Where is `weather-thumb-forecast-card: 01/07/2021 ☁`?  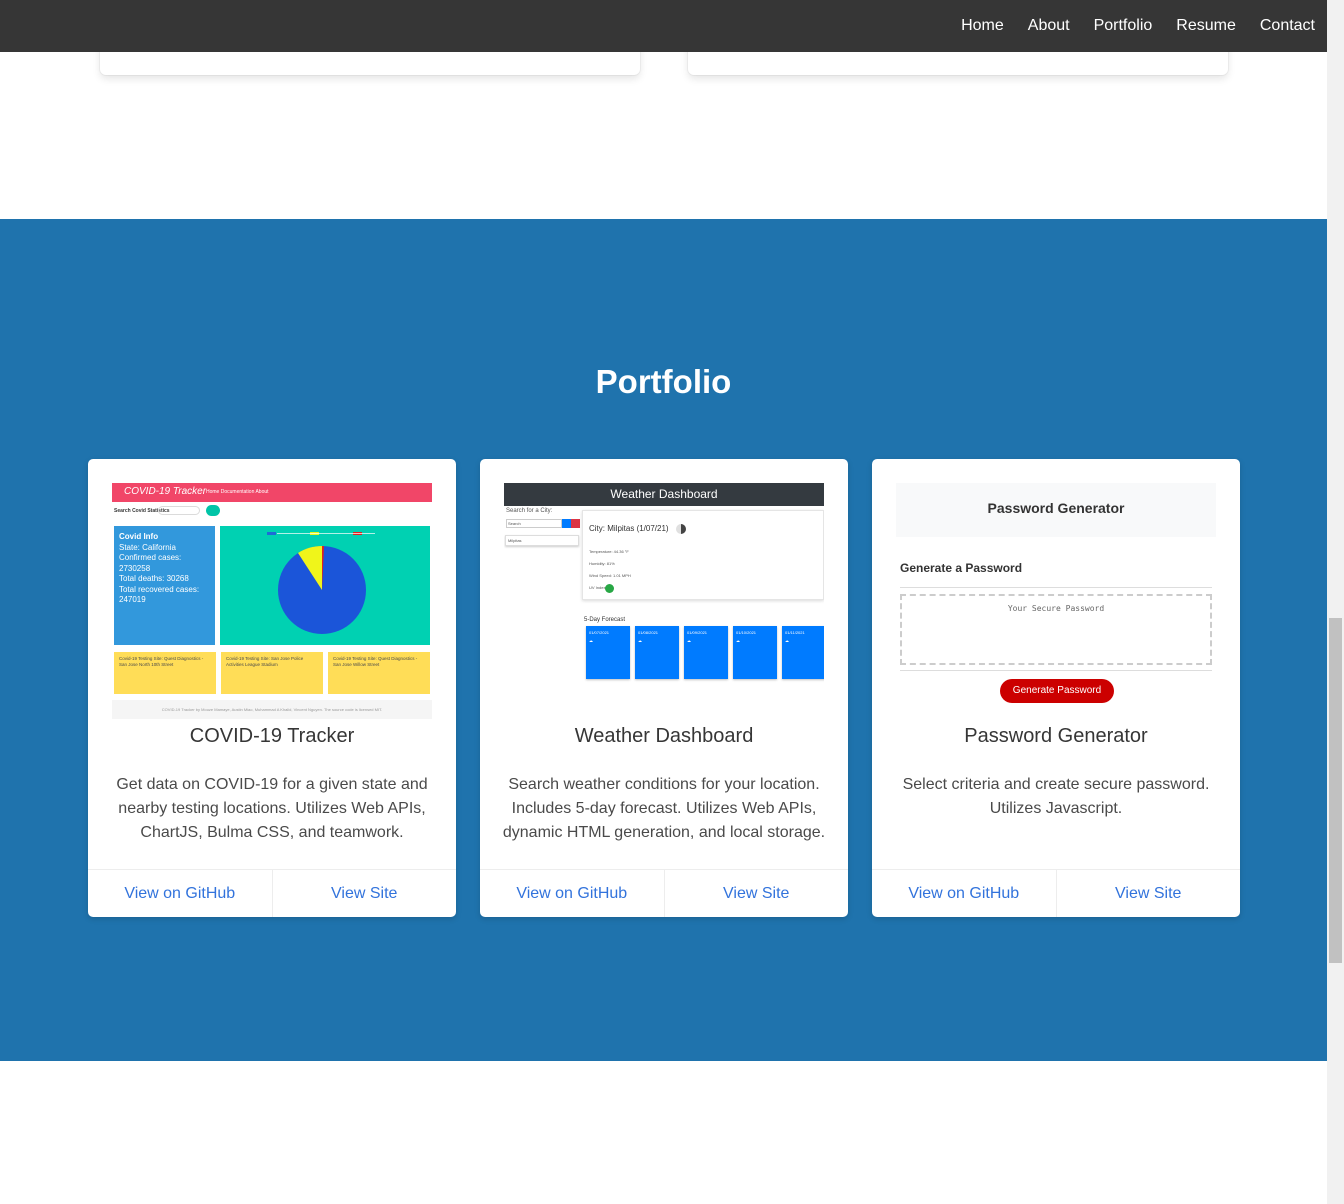
weather-thumb-forecast-card: 01/07/2021 ☁ is located at coordinates (608, 652).